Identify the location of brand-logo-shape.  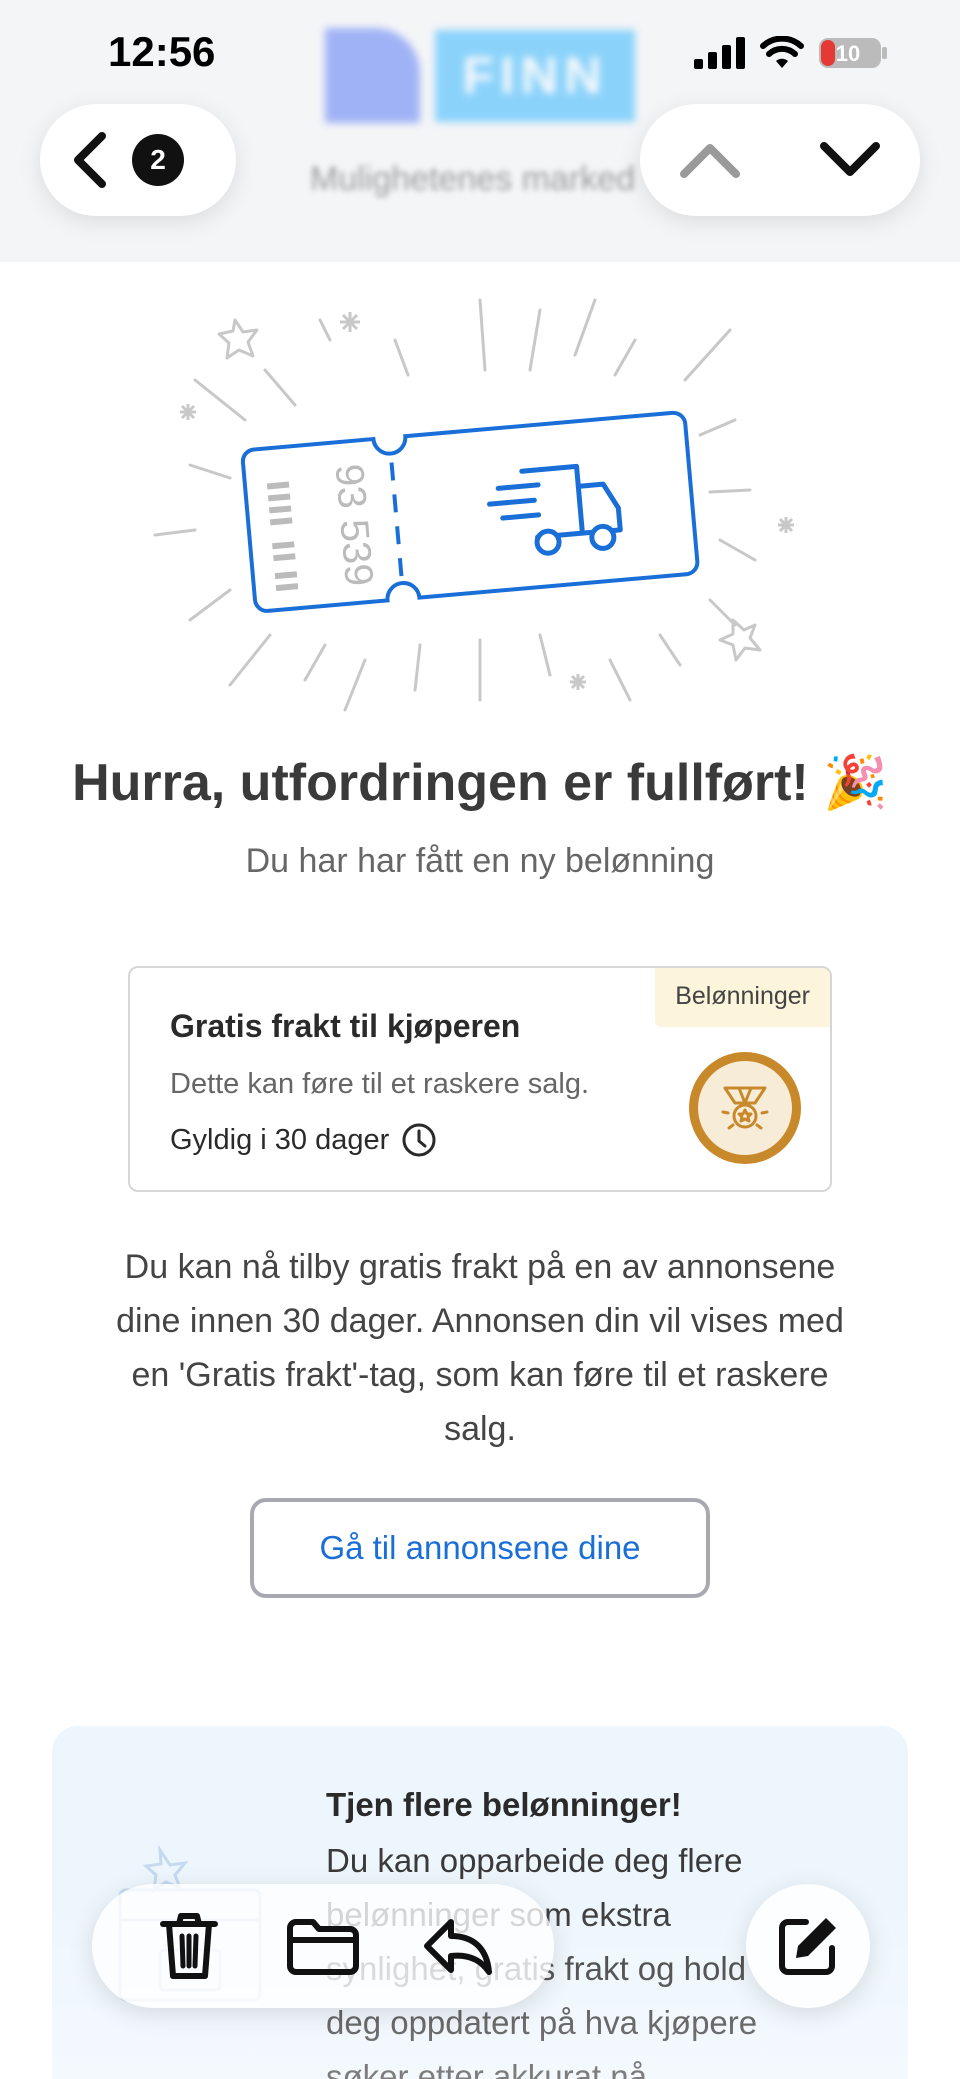
(372, 75).